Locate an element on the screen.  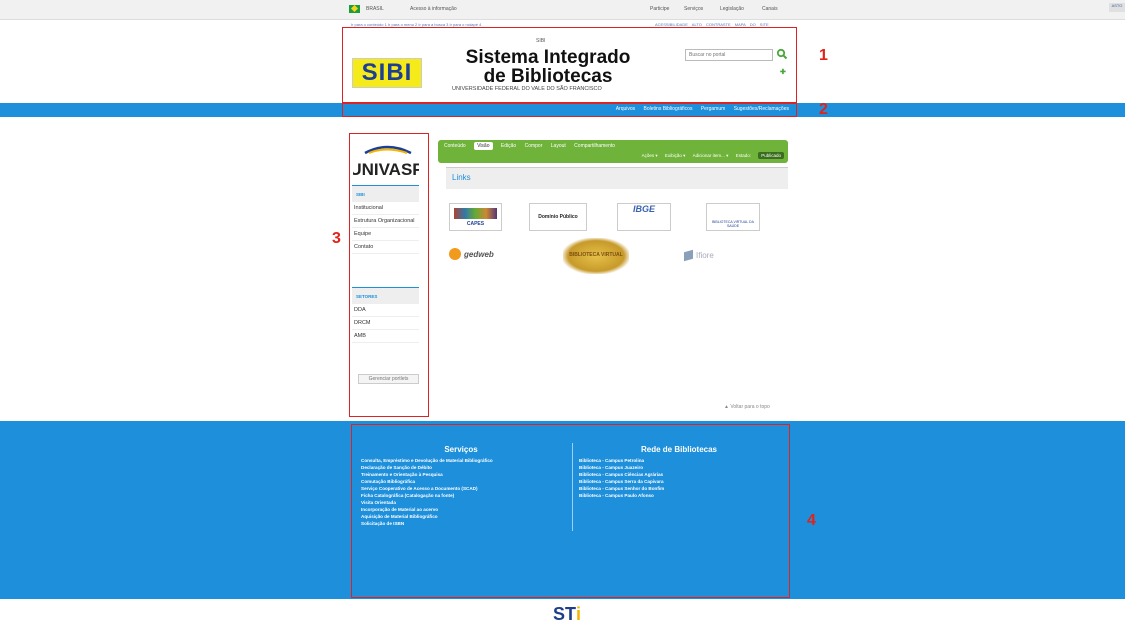
link-dominio-publico: Domínio Público is located at coordinates (558, 217).